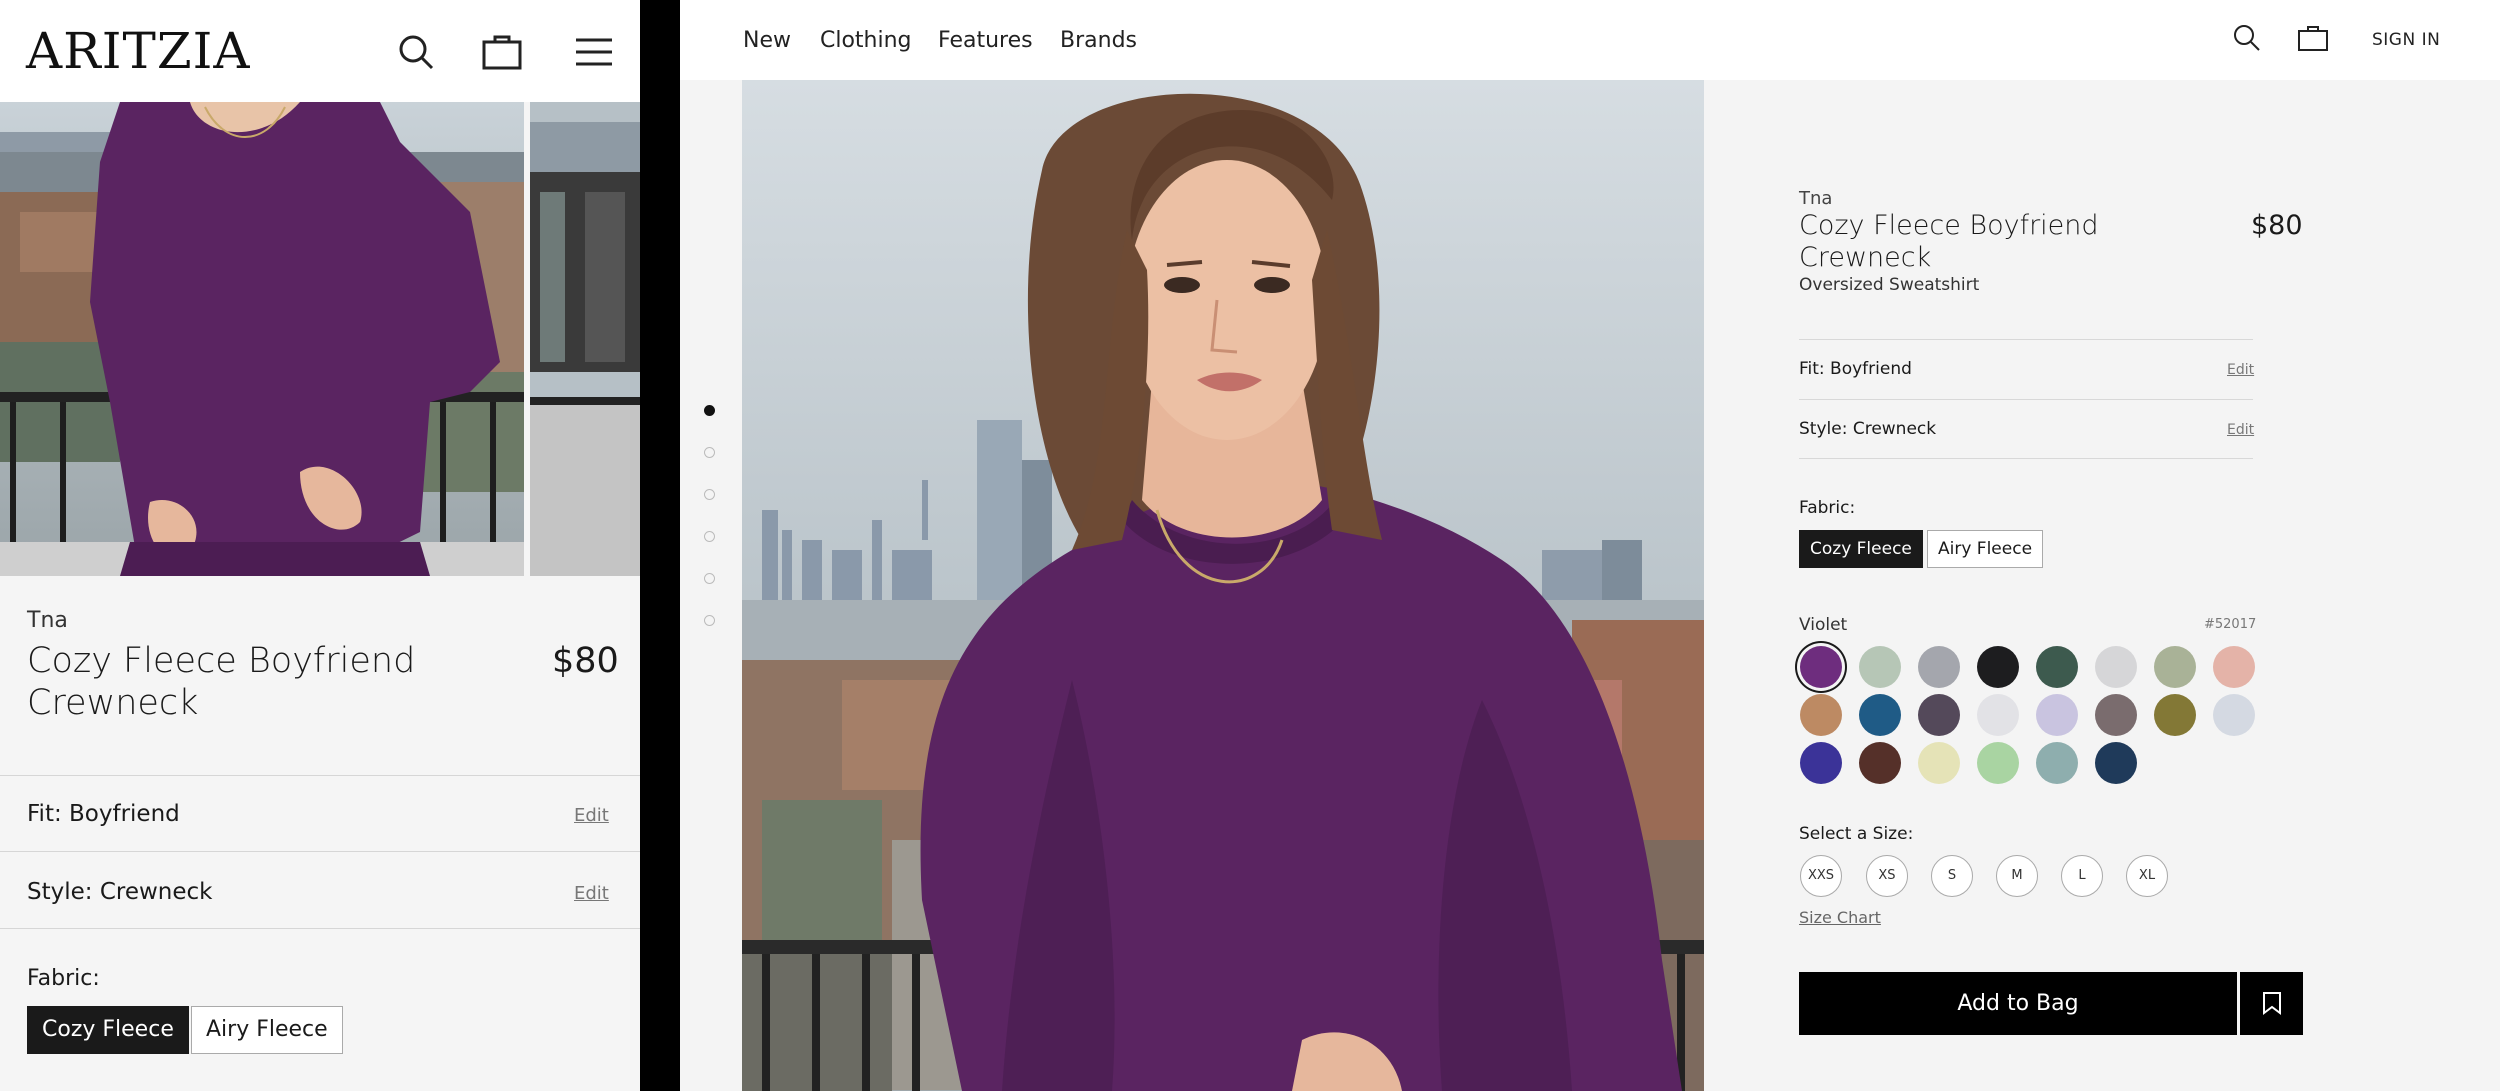 This screenshot has width=2500, height=1091. Describe the element at coordinates (262, 339) in the screenshot. I see `product-photo-main` at that location.